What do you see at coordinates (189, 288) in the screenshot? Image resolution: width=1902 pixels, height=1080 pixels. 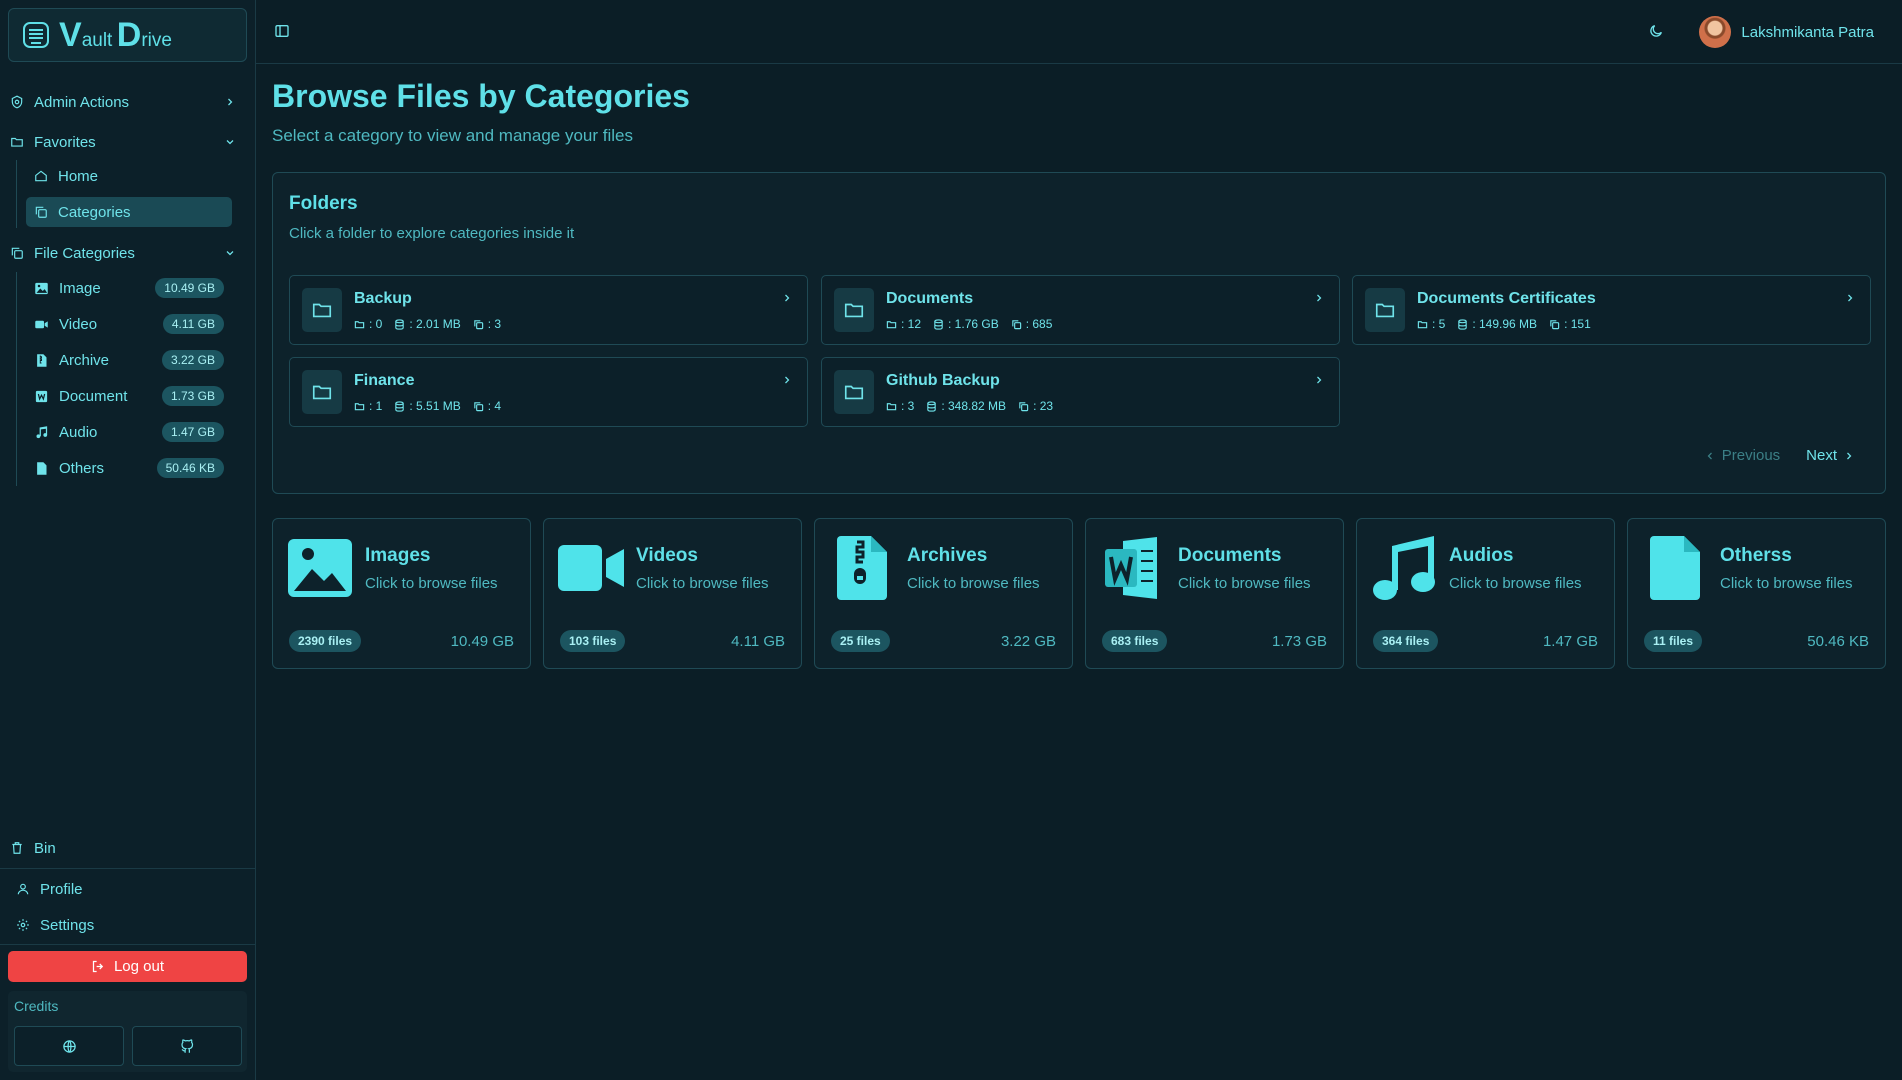 I see `size-badge: 10.49 GB` at bounding box center [189, 288].